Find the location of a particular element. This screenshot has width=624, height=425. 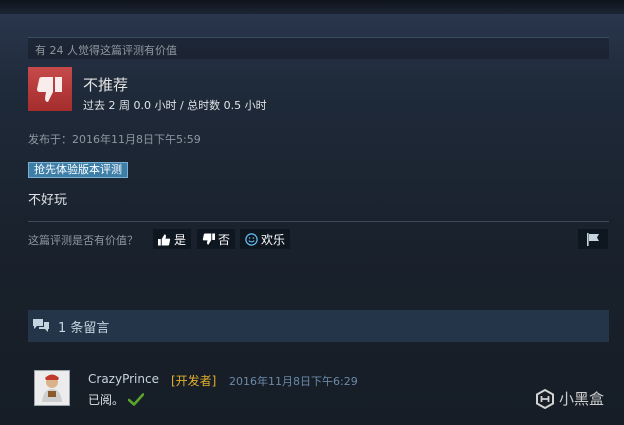

early-access-badge: 抢先体验版本评测 is located at coordinates (78, 170).